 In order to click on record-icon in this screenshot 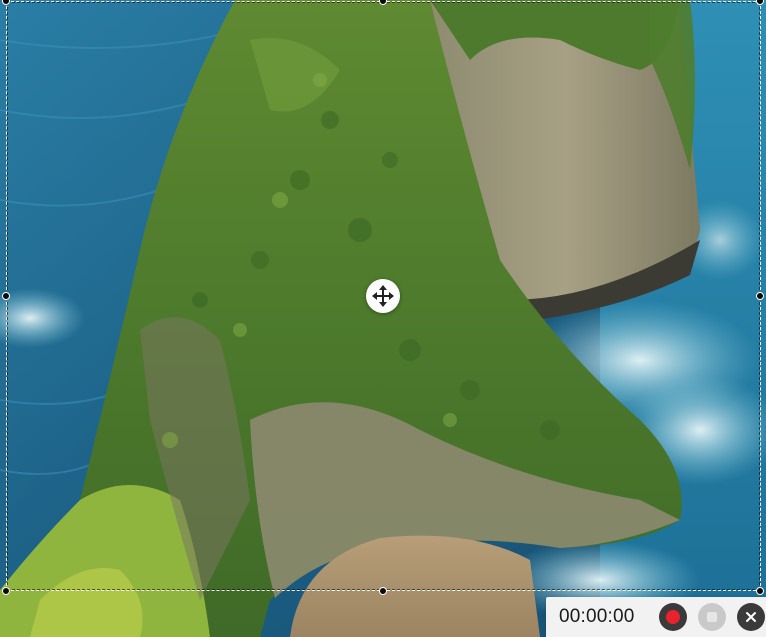, I will do `click(673, 617)`.